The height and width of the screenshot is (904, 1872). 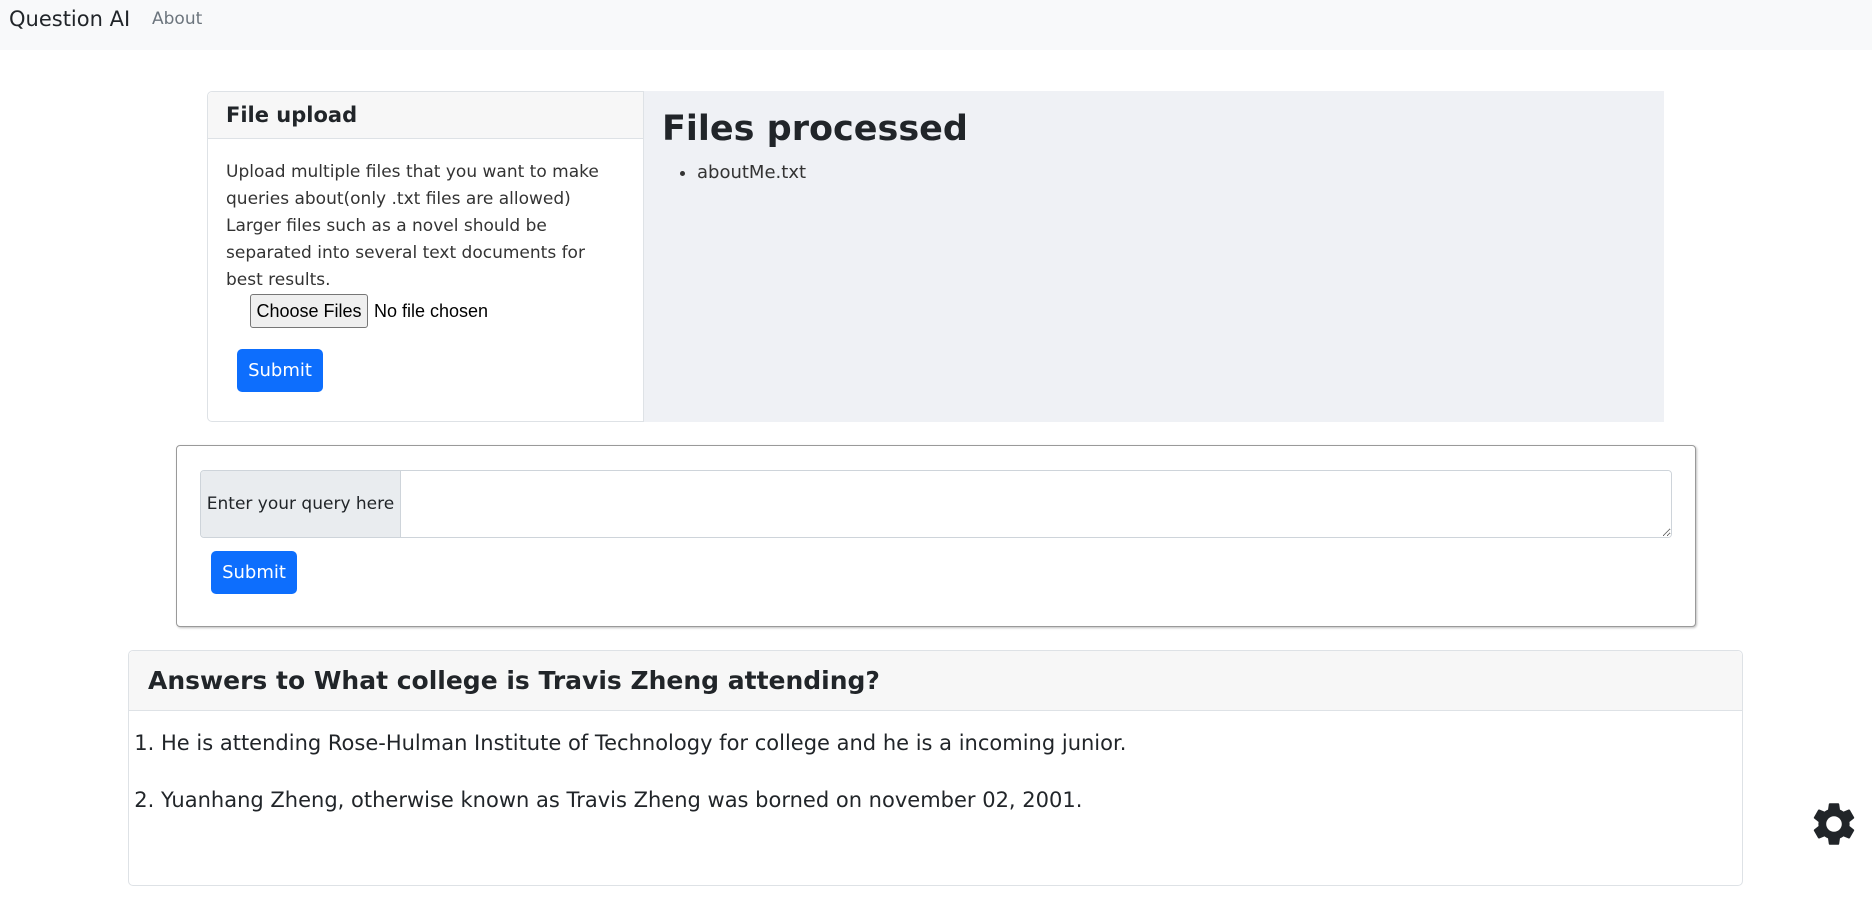 What do you see at coordinates (254, 572) in the screenshot?
I see `query-submit-button: Submit` at bounding box center [254, 572].